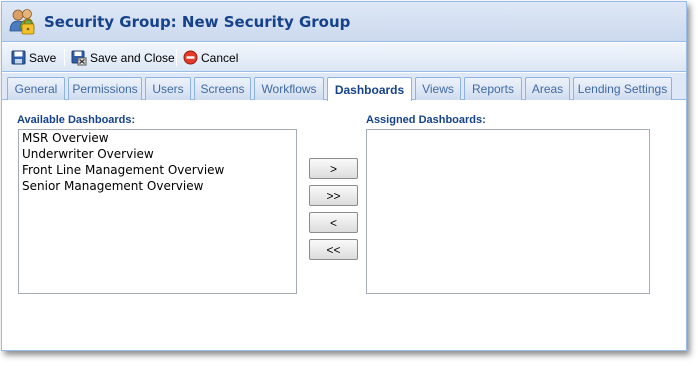  What do you see at coordinates (547, 88) in the screenshot?
I see `tab-areas: Areas` at bounding box center [547, 88].